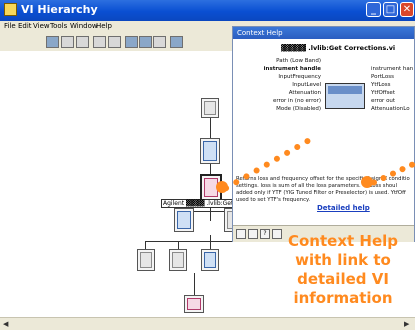 The height and width of the screenshot is (330, 415). Describe the element at coordinates (207, 323) in the screenshot. I see `horizontal-scrollbar: ◀ ▶` at that location.